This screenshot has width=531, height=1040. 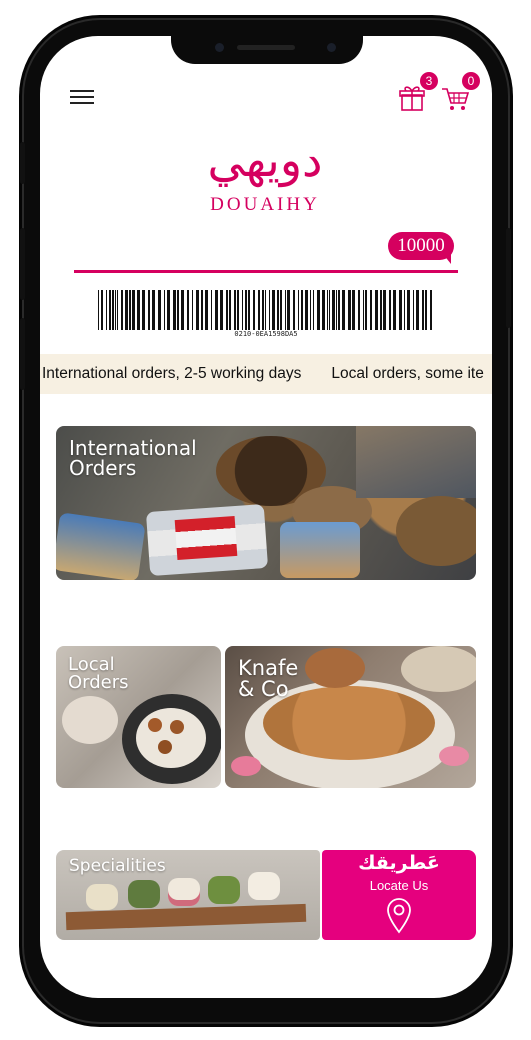 I want to click on specialities-label: Specialities, so click(x=117, y=866).